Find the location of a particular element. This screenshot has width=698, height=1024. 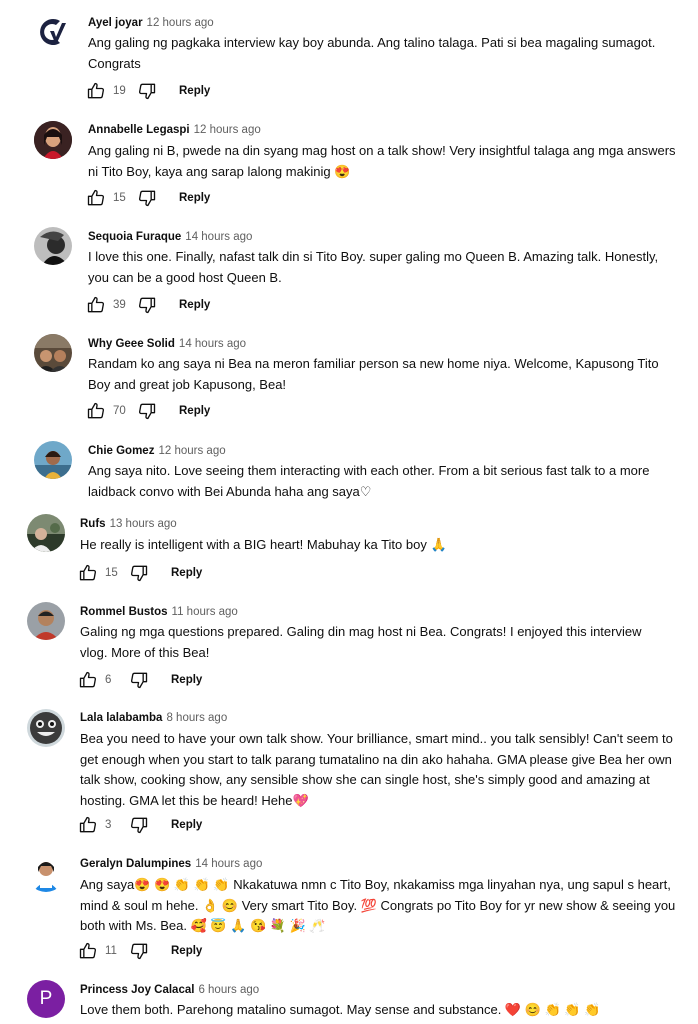

comment-author: Princess Joy Calacal is located at coordinates (137, 990).